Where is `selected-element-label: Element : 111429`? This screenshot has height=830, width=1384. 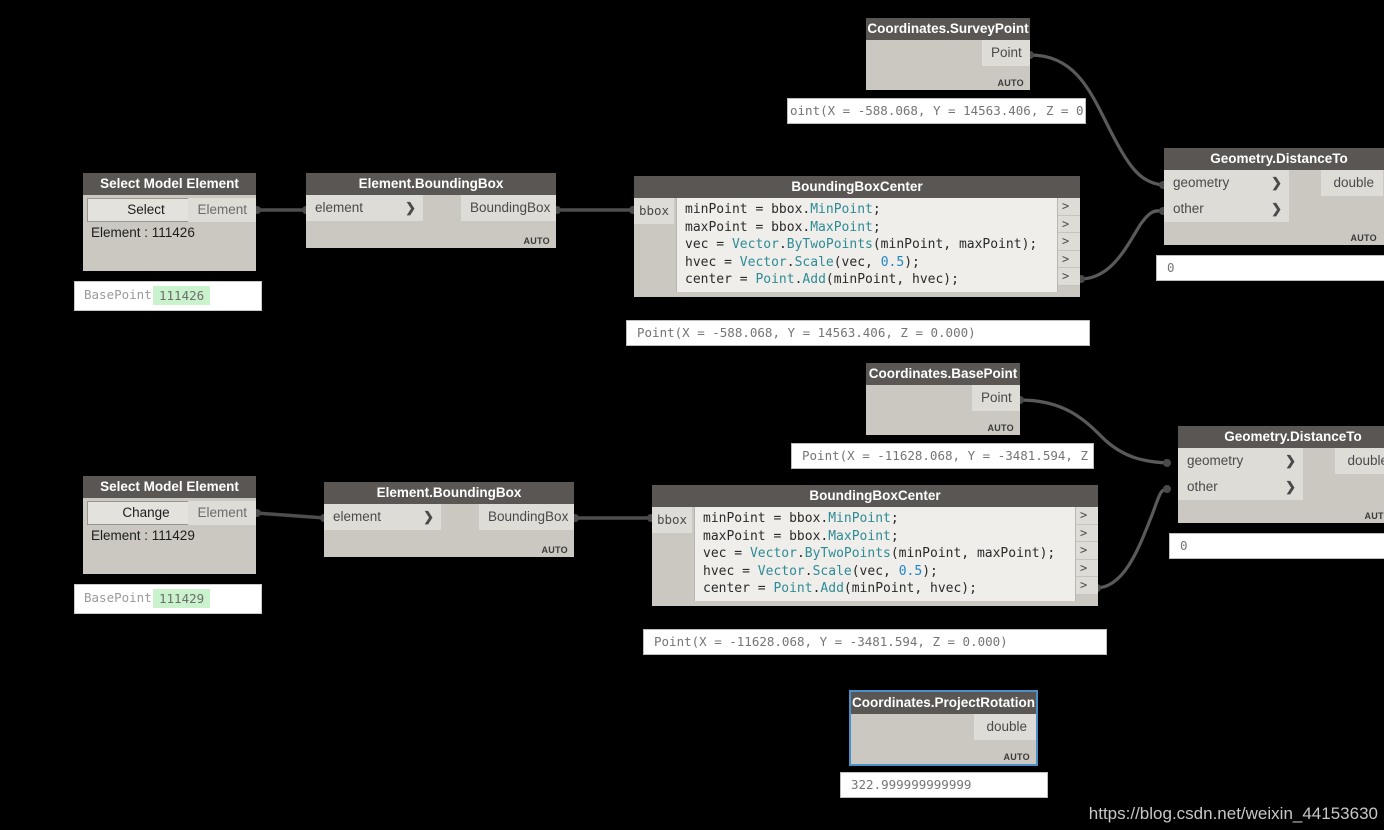 selected-element-label: Element : 111429 is located at coordinates (143, 535).